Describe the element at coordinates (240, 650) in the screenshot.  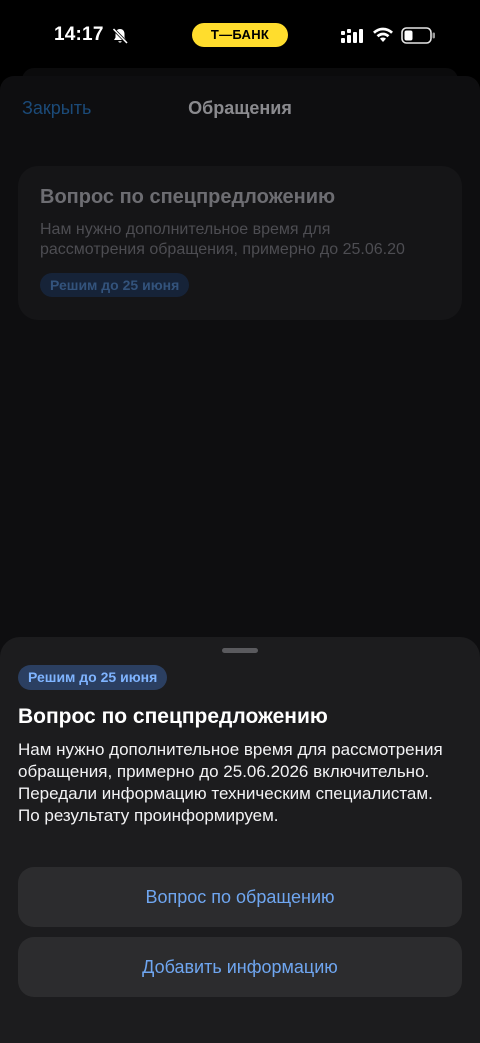
I see `sheet-drag-handle` at that location.